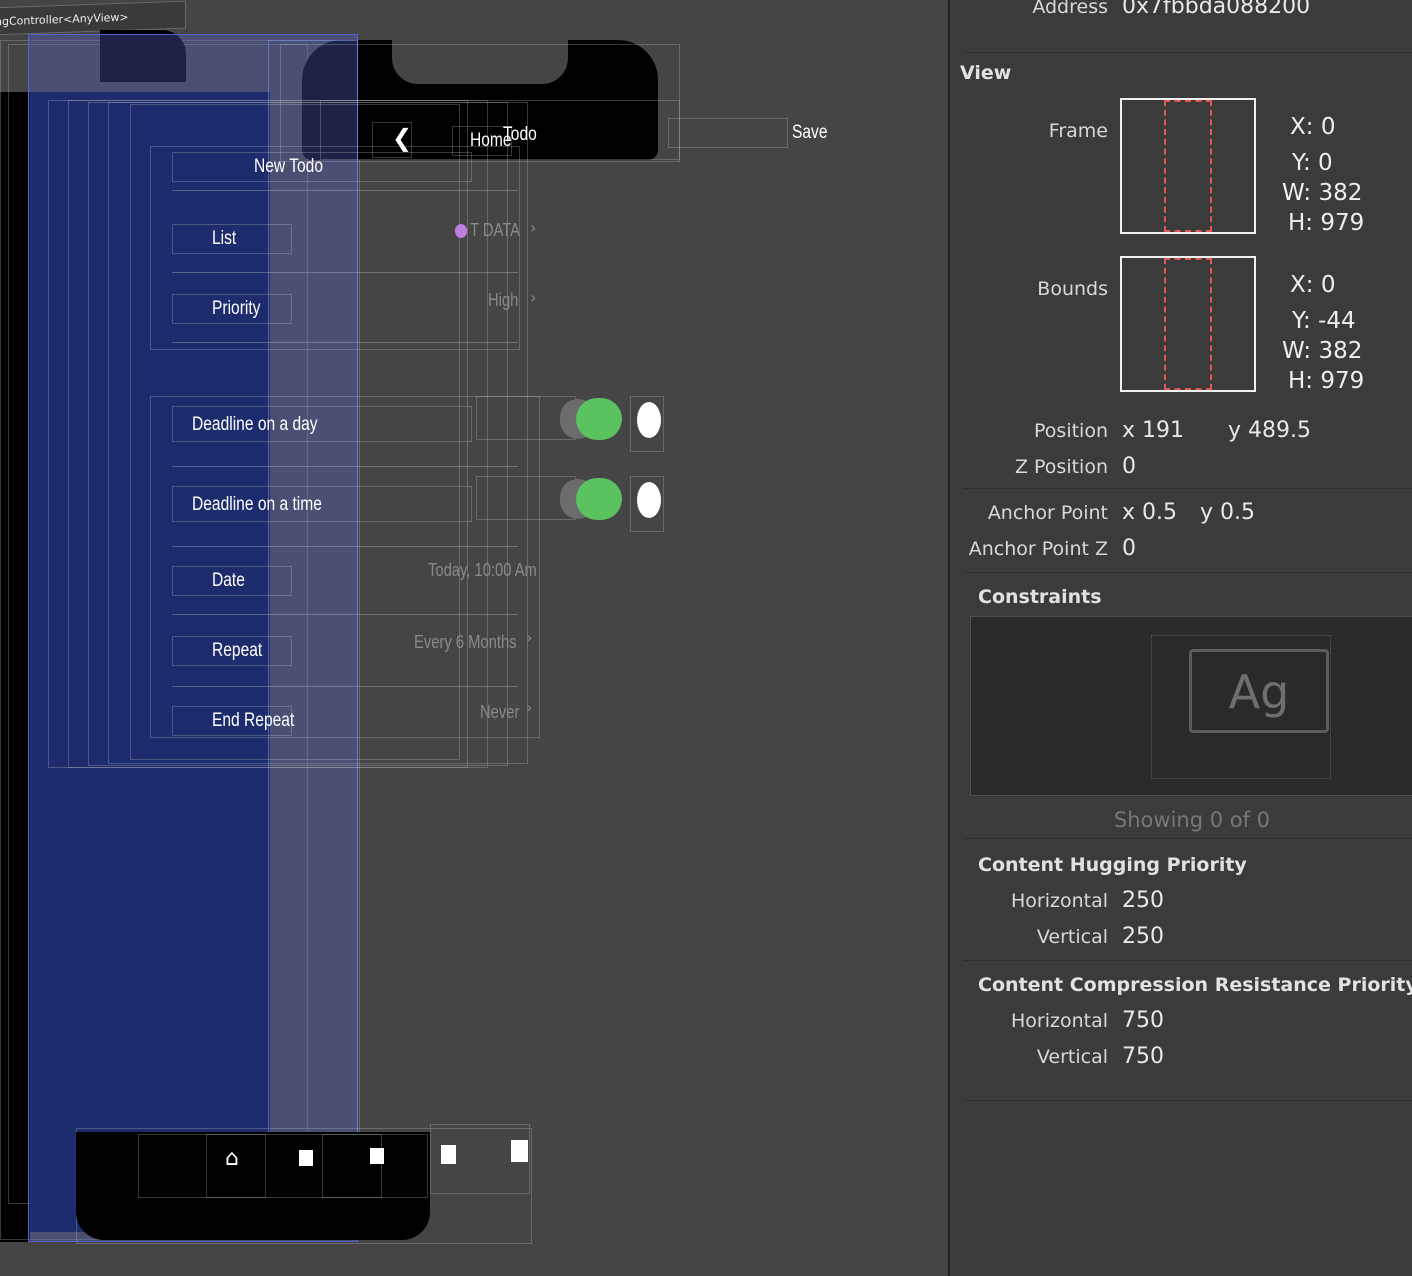 This screenshot has width=1412, height=1276. I want to click on frame-y: Y: 0, so click(1312, 163).